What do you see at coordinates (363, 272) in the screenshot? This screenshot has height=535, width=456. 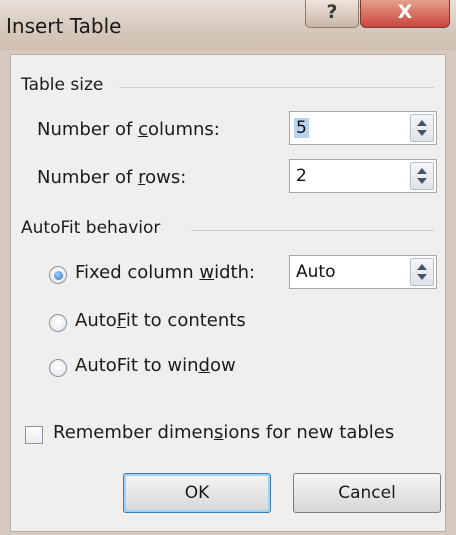 I see `fixed-width-spinner: Auto` at bounding box center [363, 272].